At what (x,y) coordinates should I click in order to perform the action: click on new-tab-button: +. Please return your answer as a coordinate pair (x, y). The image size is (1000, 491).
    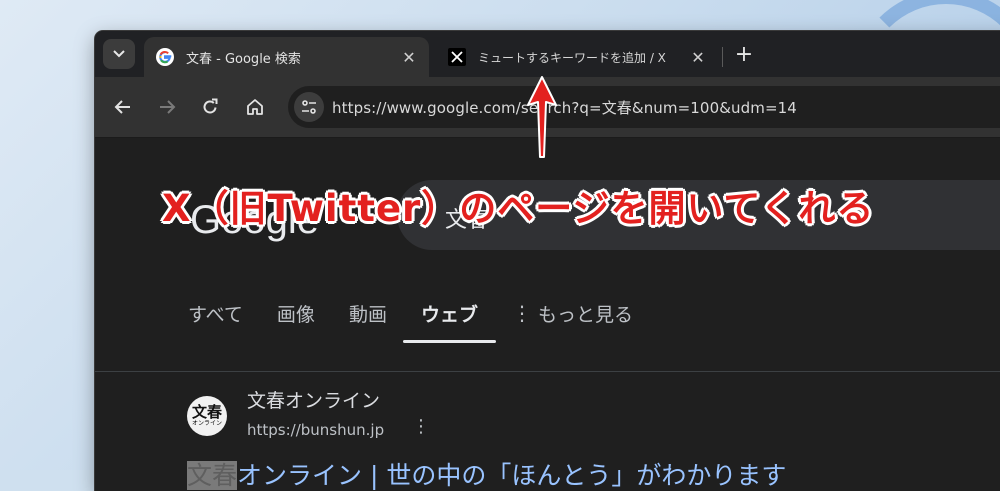
    Looking at the image, I should click on (744, 54).